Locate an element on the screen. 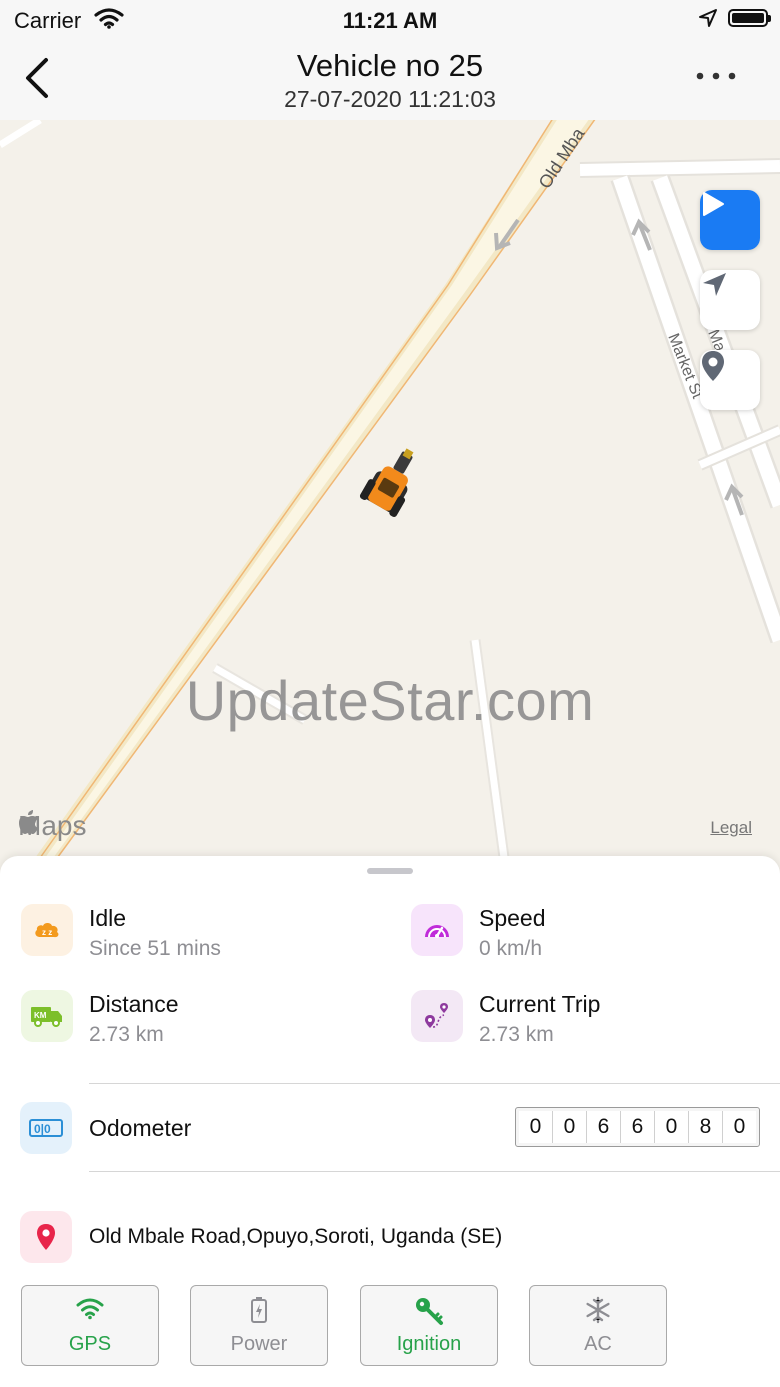  odometer-display: 0 0 6 6 0 8 0 is located at coordinates (637, 1127).